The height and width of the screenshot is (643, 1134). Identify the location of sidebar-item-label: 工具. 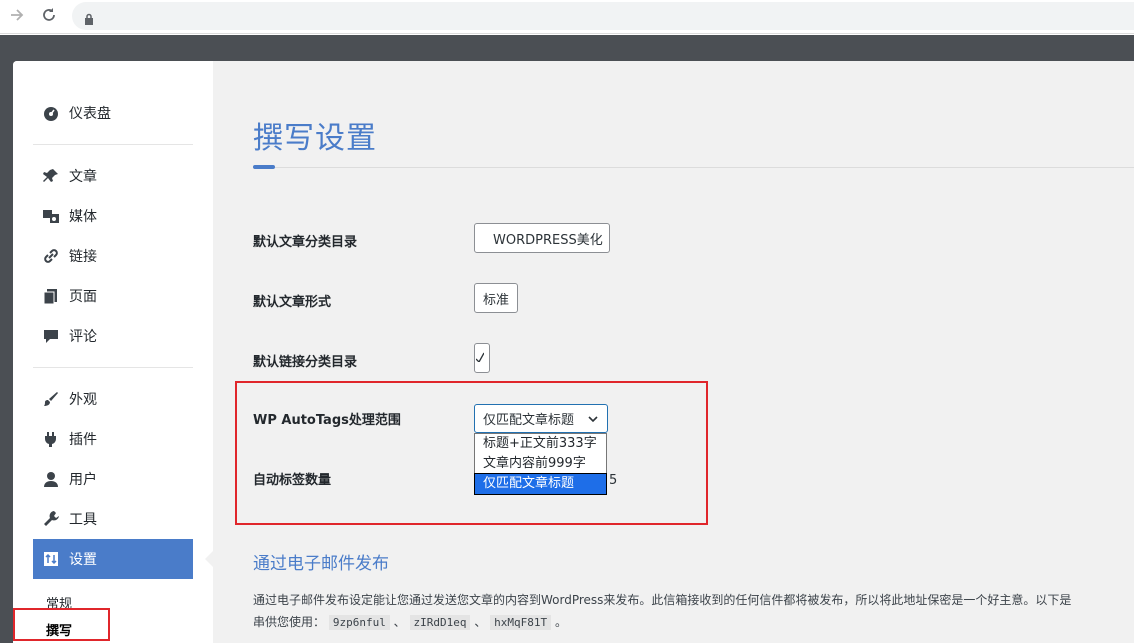
(83, 520).